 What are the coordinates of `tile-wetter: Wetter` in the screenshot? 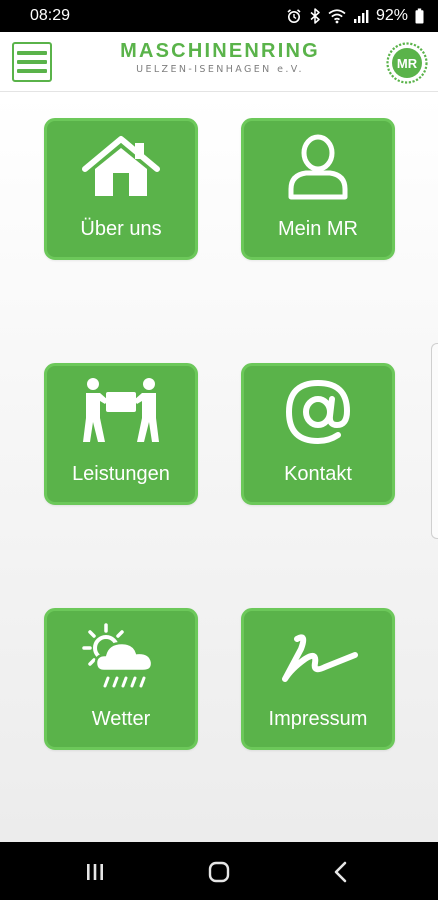 It's located at (121, 679).